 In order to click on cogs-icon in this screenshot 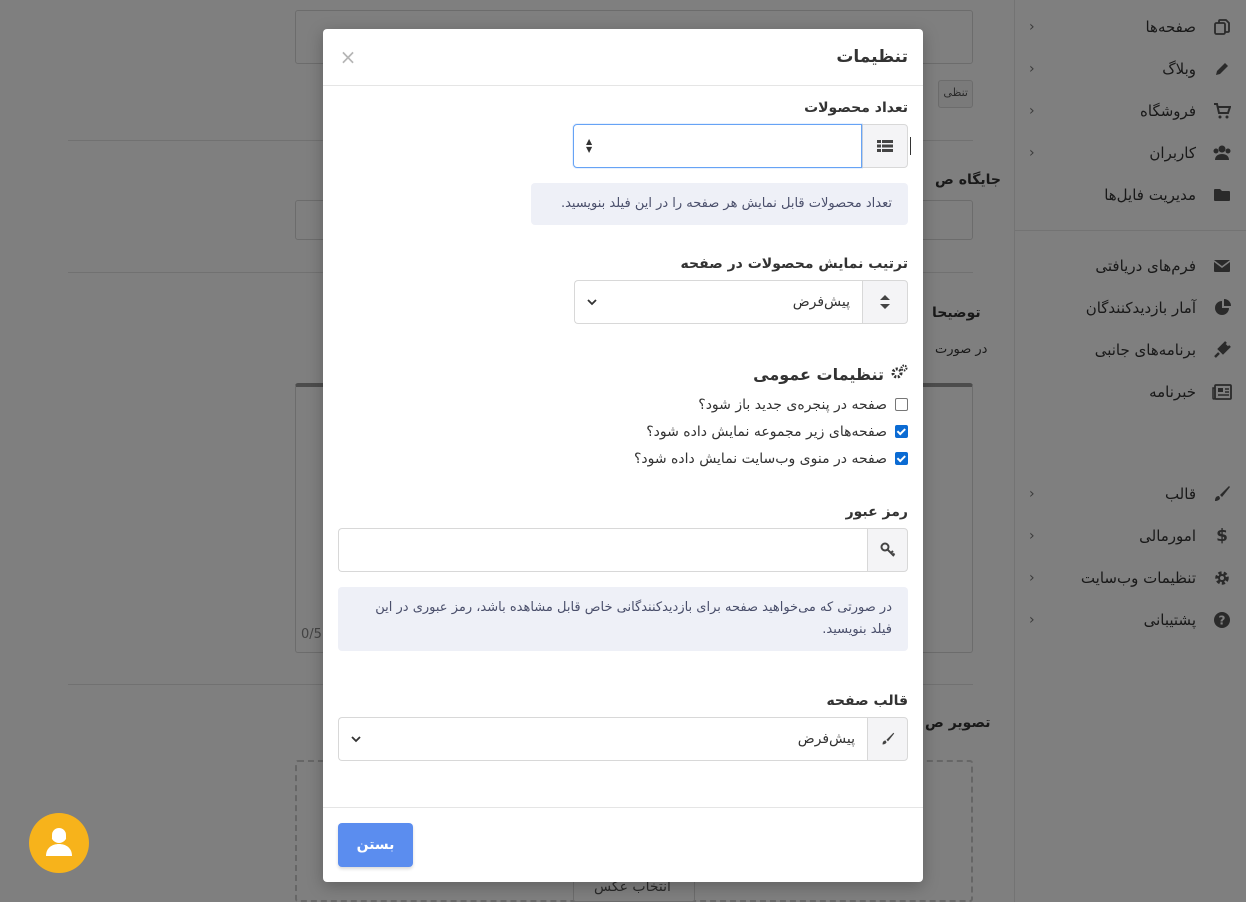, I will do `click(899, 374)`.